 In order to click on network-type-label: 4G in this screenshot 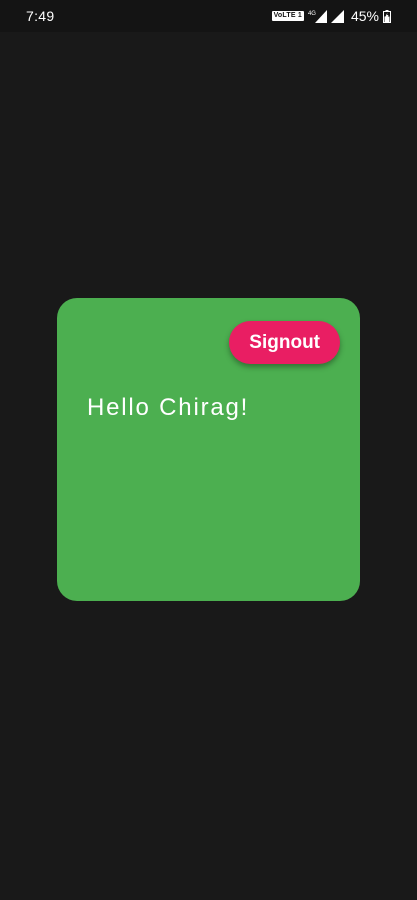, I will do `click(311, 13)`.